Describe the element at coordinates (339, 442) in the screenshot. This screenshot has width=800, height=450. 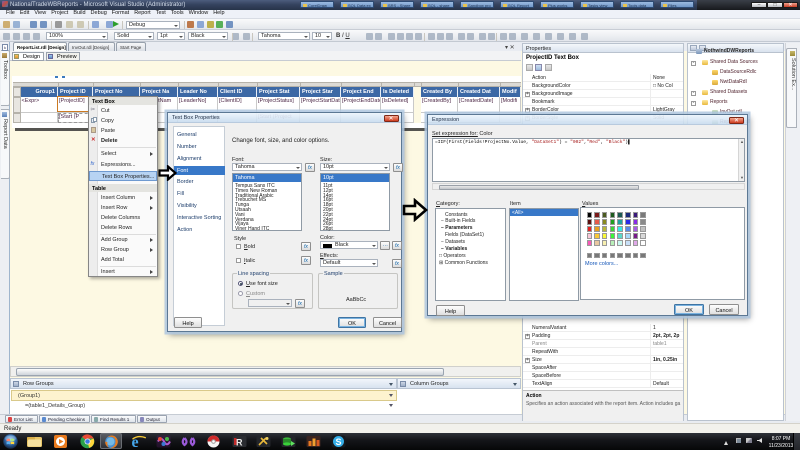
I see `svg-text: S` at that location.